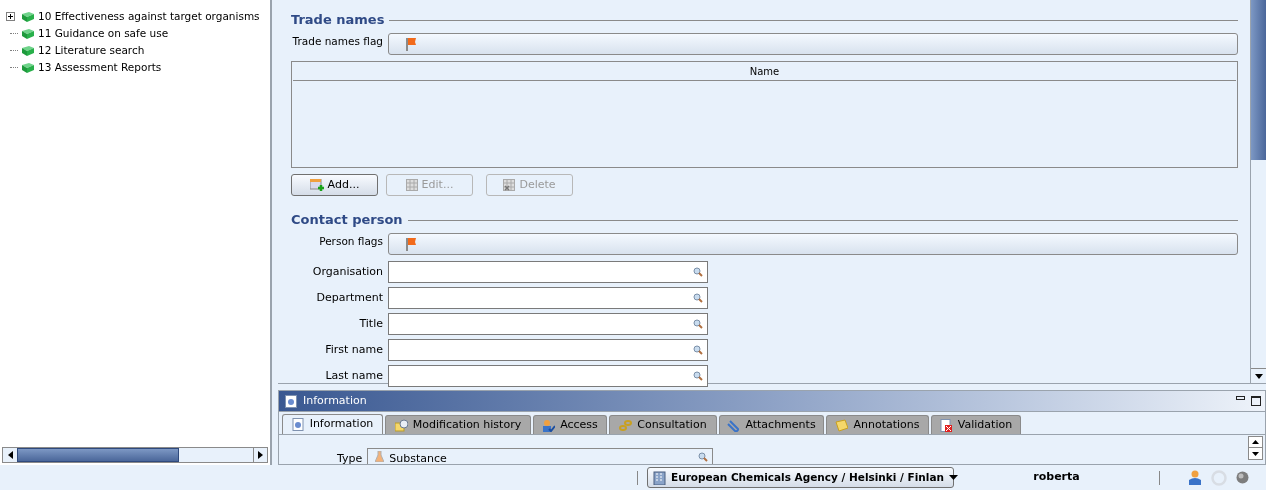 Image resolution: width=1266 pixels, height=490 pixels. What do you see at coordinates (1242, 477) in the screenshot?
I see `status-dot-icon` at bounding box center [1242, 477].